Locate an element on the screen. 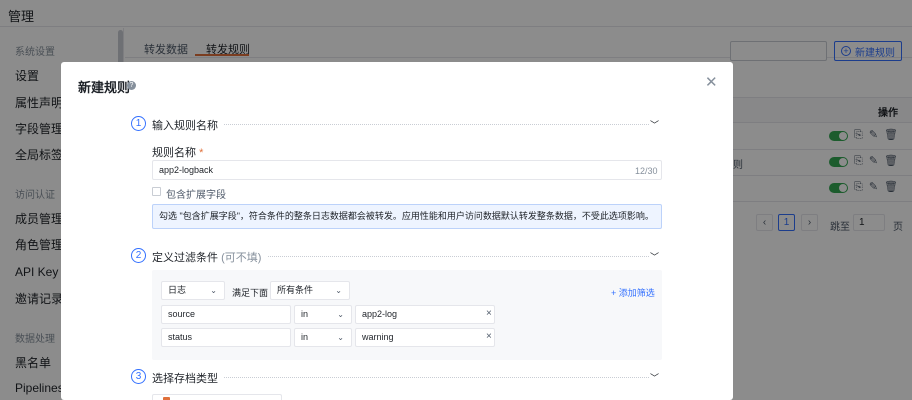 Image resolution: width=912 pixels, height=400 pixels. step-number: 3 is located at coordinates (138, 376).